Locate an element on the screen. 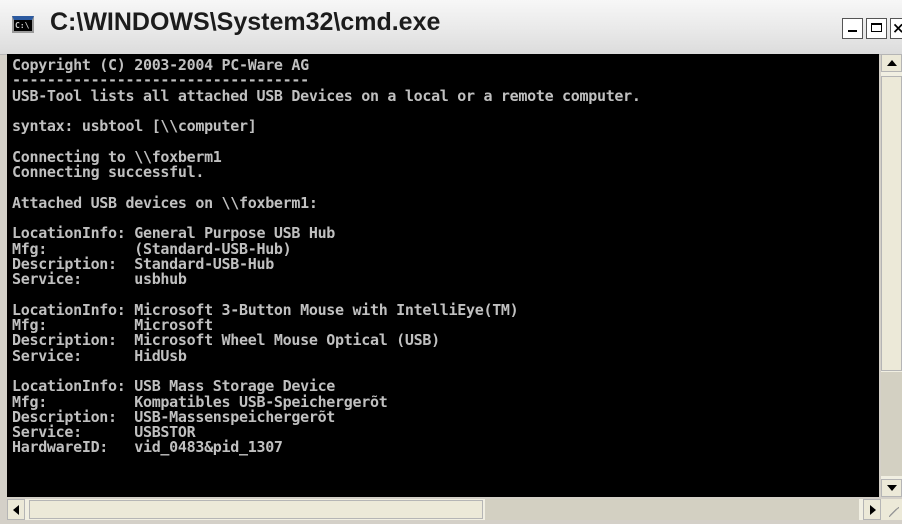 The width and height of the screenshot is (902, 524). resize-grip-icon is located at coordinates (891, 509).